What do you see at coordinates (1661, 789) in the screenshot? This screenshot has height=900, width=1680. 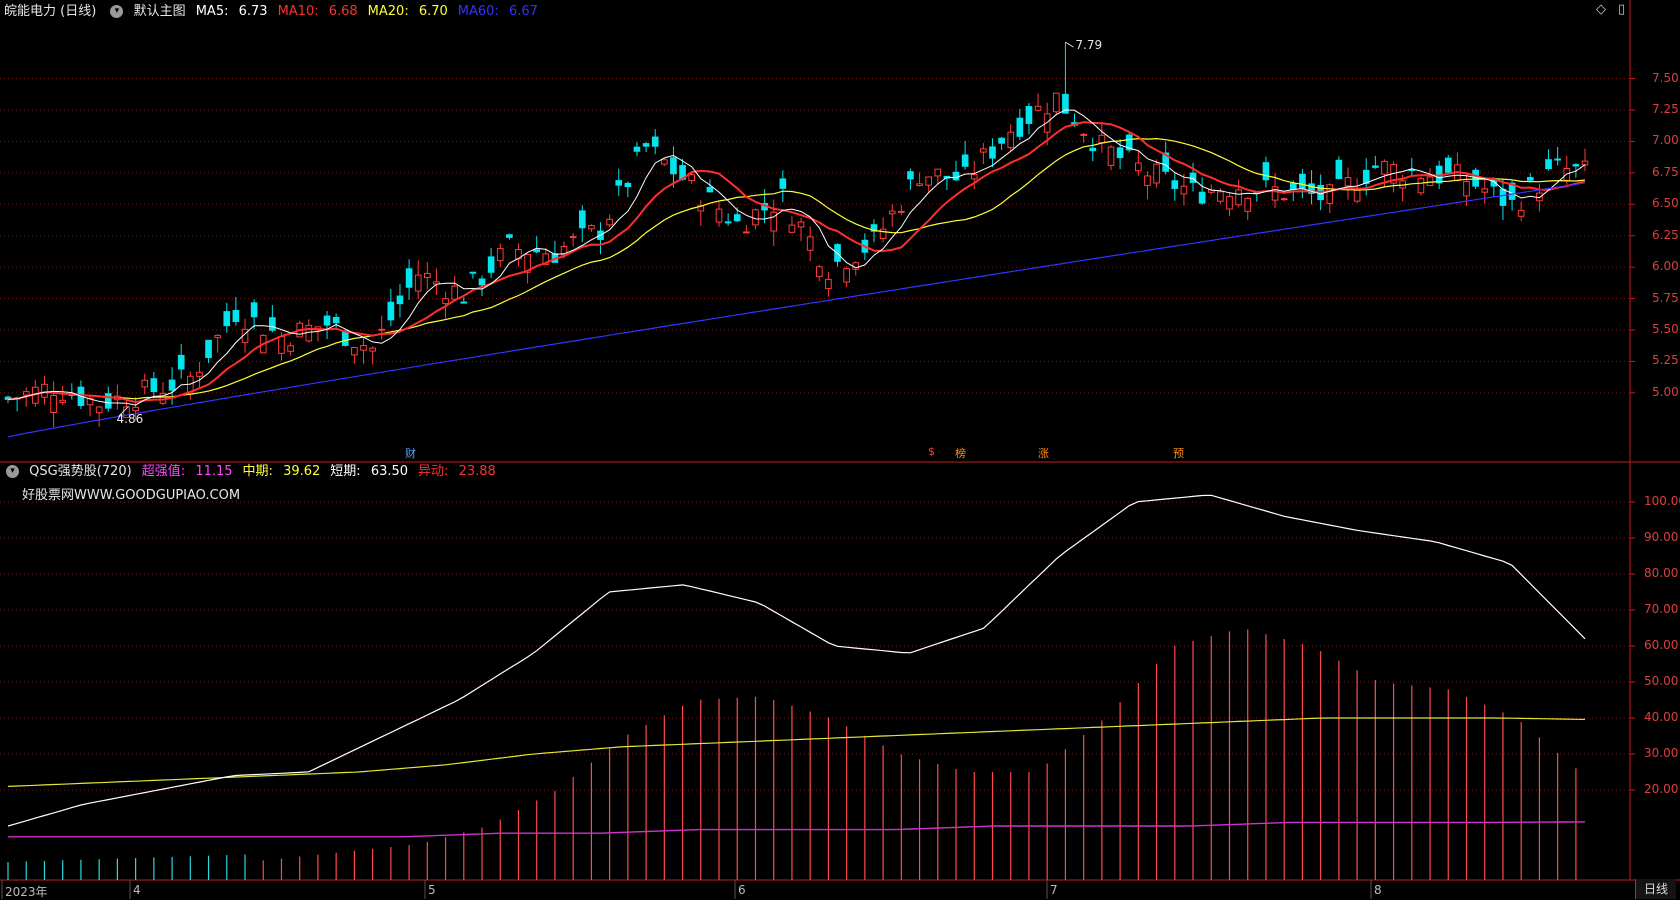 I see `y-tick-label: 20.00` at bounding box center [1661, 789].